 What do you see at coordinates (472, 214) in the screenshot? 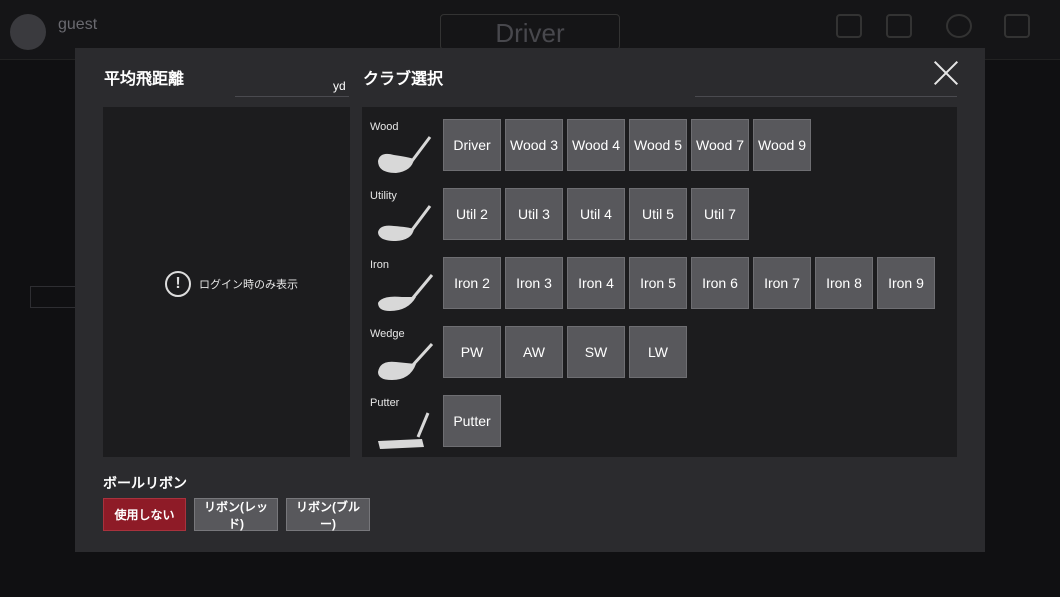
I see `club-button-util-2: Util 2` at bounding box center [472, 214].